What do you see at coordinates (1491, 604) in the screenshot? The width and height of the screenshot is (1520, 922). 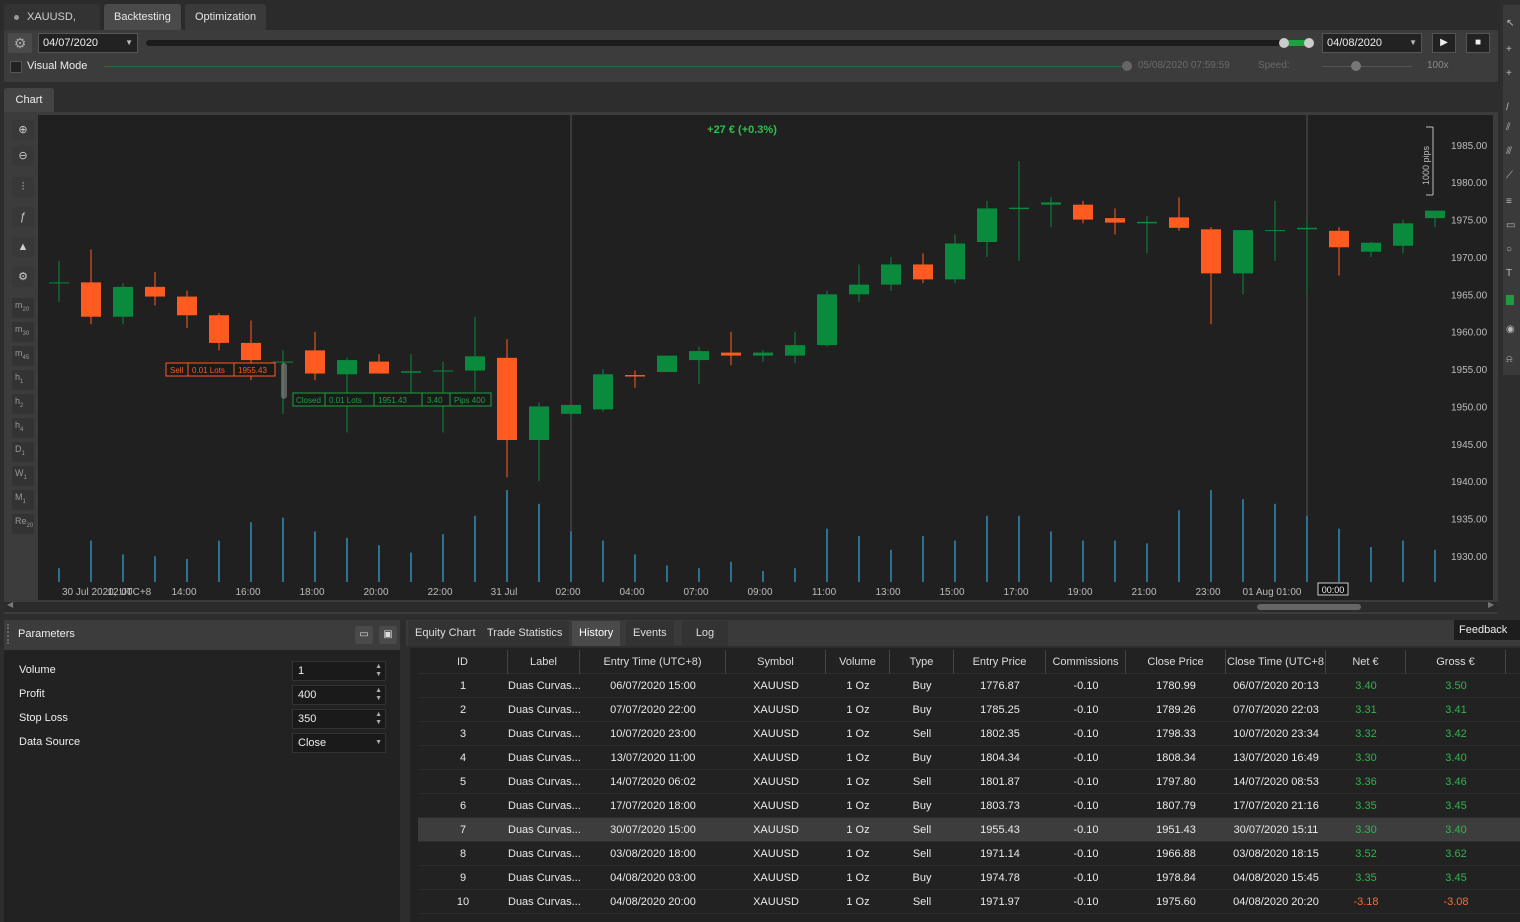 I see `scroll-right-icon: ▶` at bounding box center [1491, 604].